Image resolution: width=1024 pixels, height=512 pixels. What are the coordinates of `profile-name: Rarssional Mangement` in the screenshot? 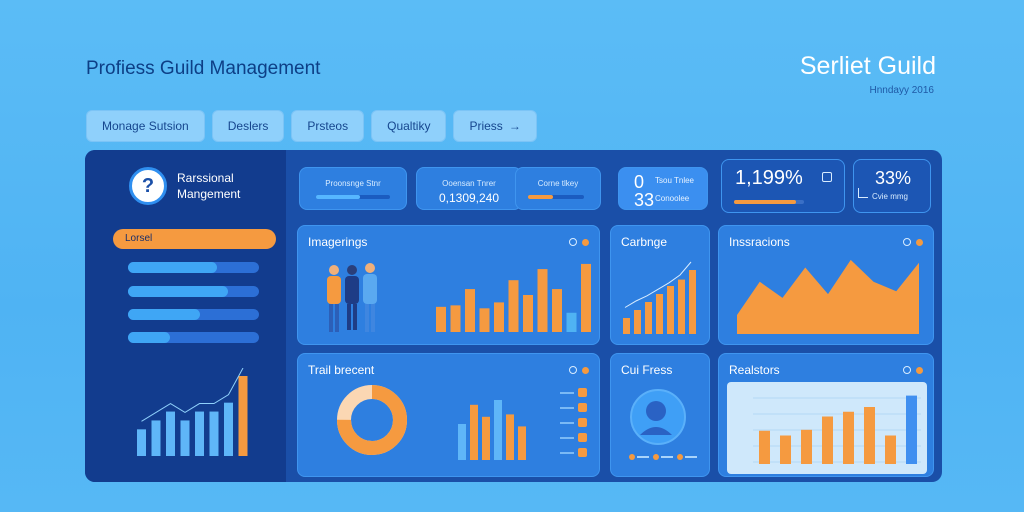 It's located at (227, 186).